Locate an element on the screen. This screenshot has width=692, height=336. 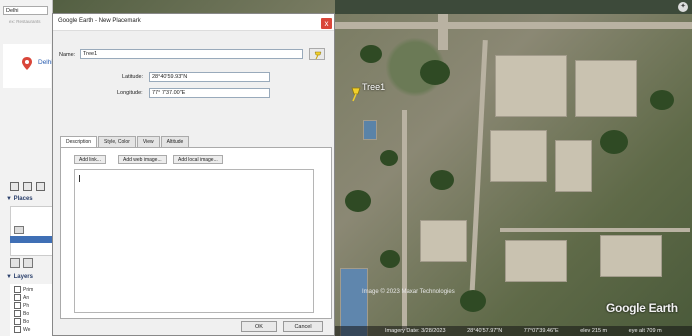
description-textarea is located at coordinates (194, 241).